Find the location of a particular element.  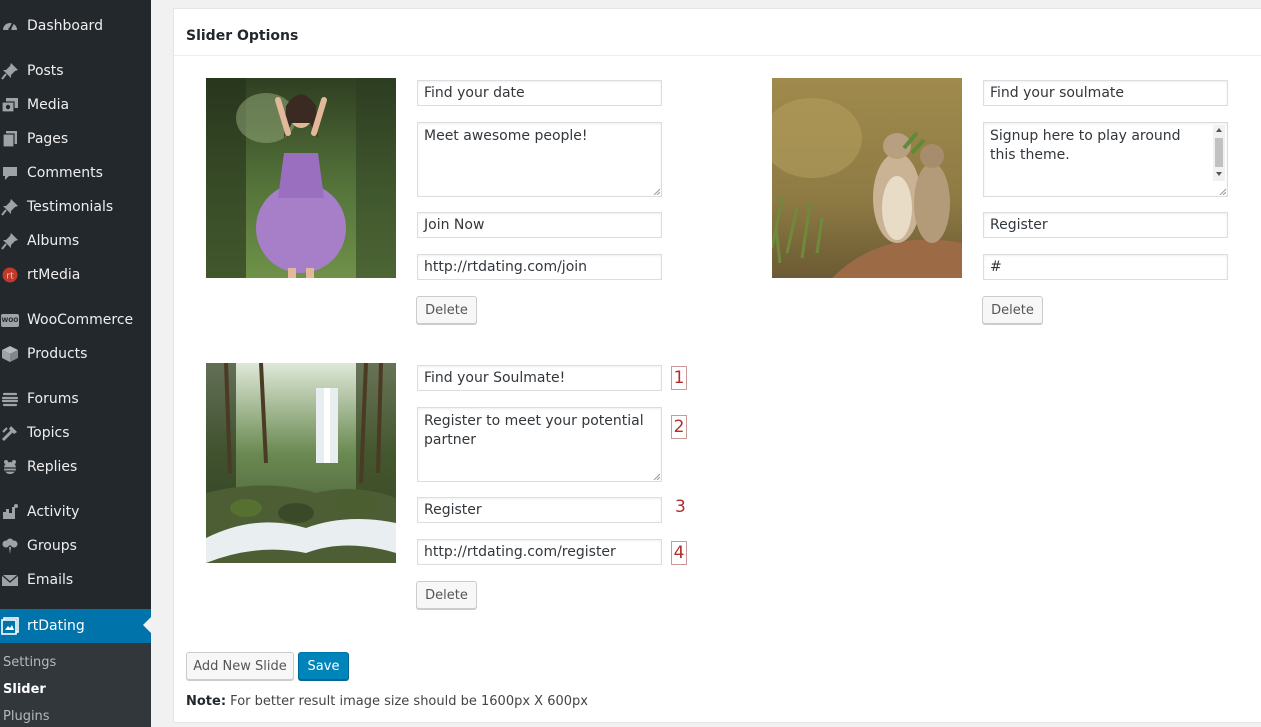

slide-2-button-text-input: Register is located at coordinates (1105, 225).